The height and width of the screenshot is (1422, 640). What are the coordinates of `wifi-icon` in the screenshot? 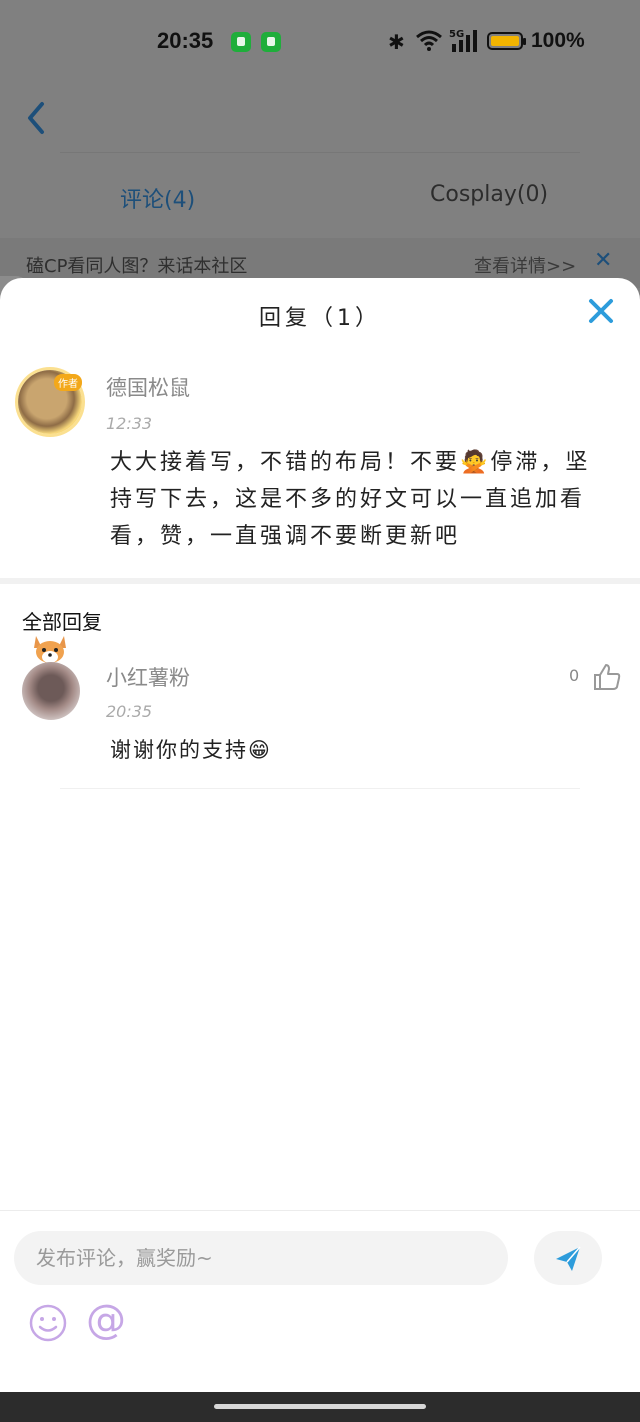 It's located at (429, 40).